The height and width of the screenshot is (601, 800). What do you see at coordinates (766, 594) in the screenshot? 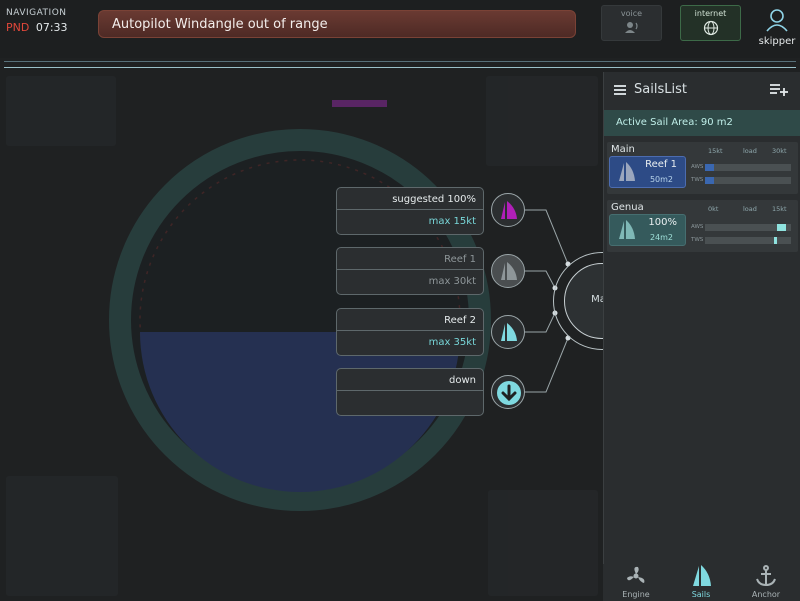
I see `nav-anchor-label: Anchor` at bounding box center [766, 594].